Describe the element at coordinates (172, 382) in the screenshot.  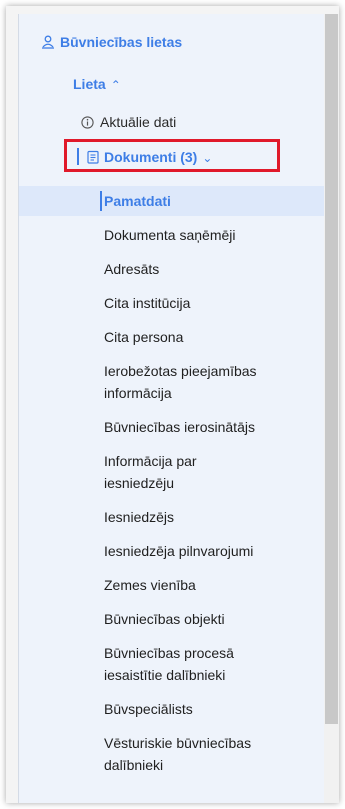
I see `section-item: Ierobežotas pieejamības informācija` at that location.